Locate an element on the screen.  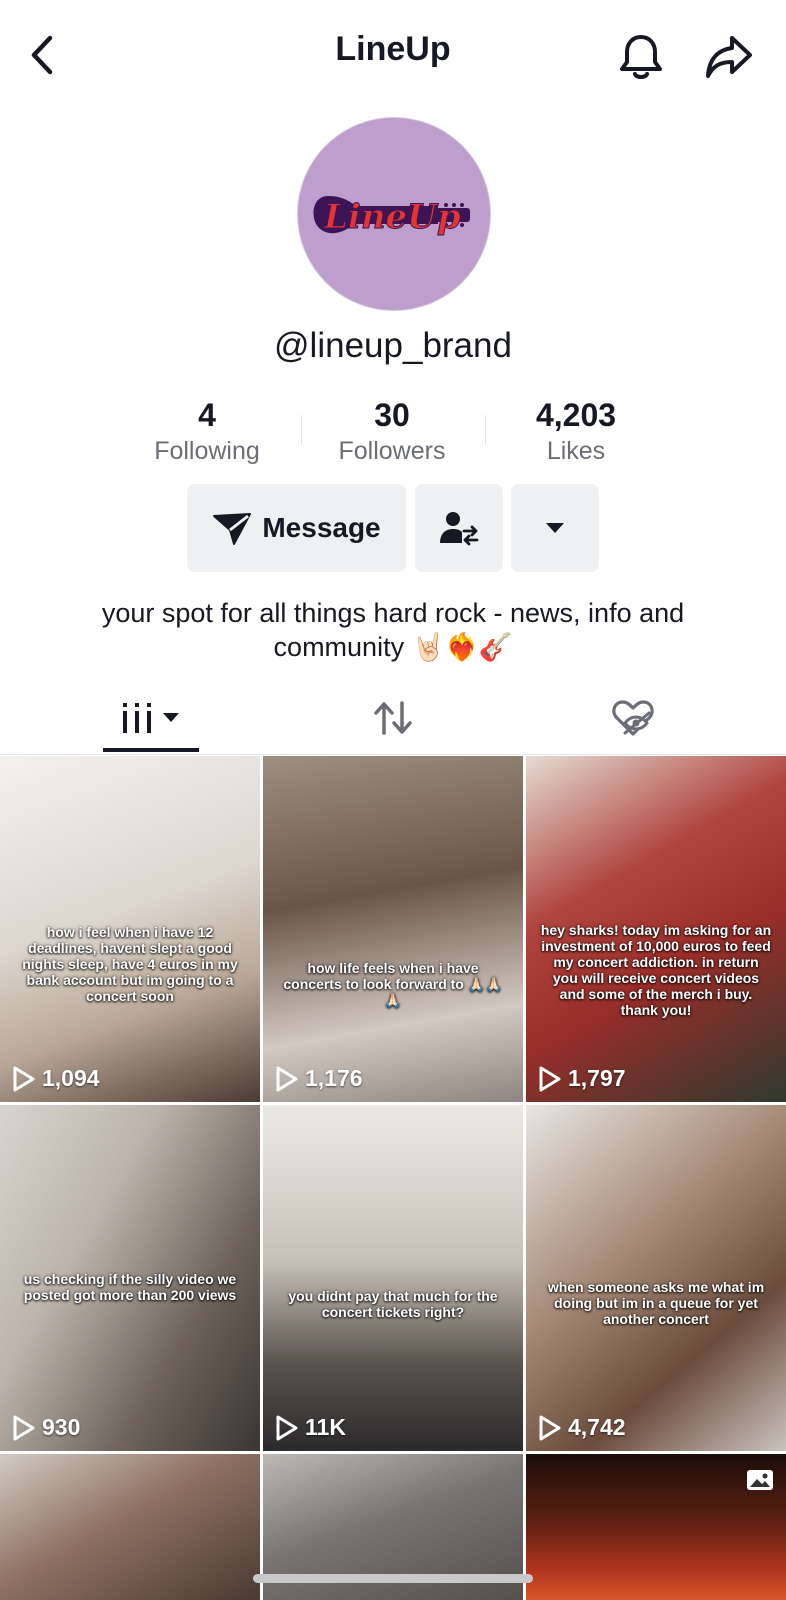
message-button: Message is located at coordinates (296, 528).